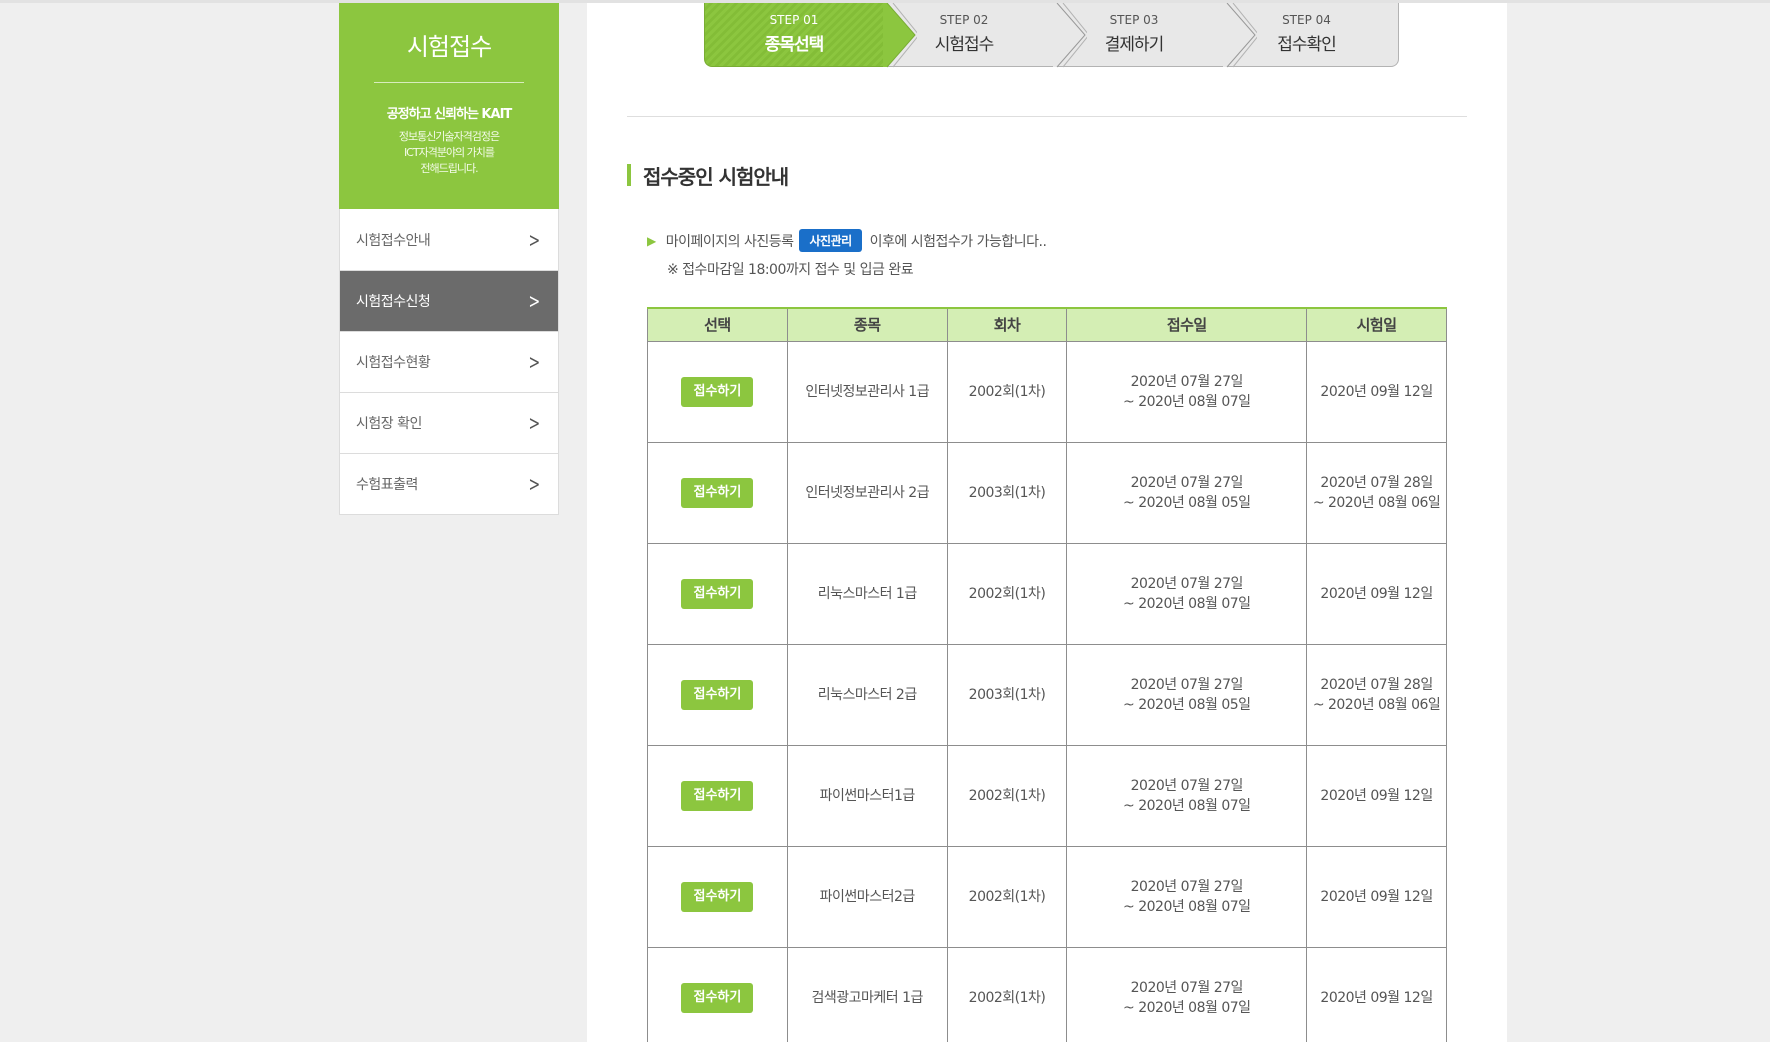 The height and width of the screenshot is (1042, 1770). I want to click on sidebar-item-label: 수험표출력, so click(387, 485).